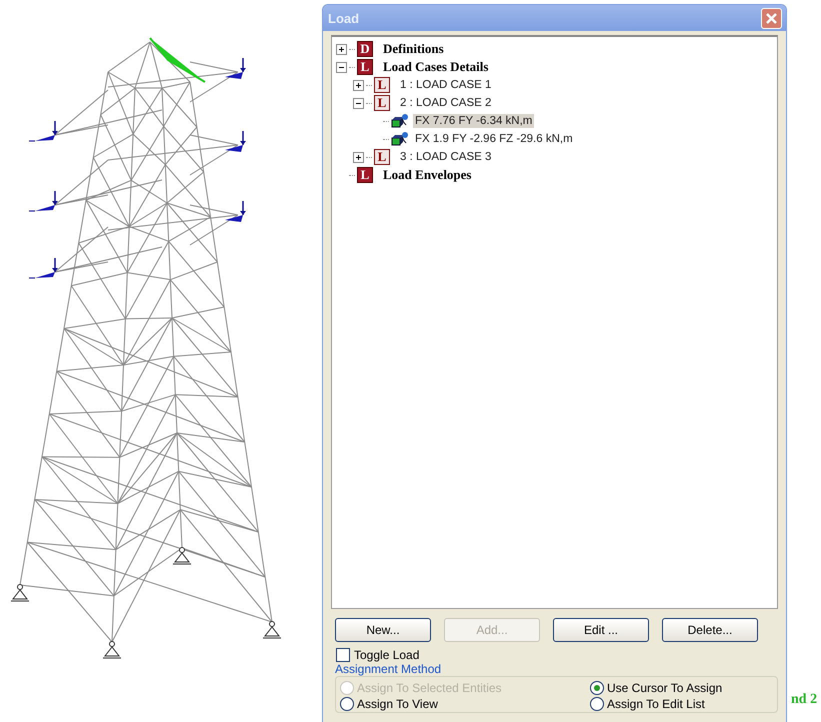  Describe the element at coordinates (664, 688) in the screenshot. I see `radio-label: Use Cursor To Assign` at that location.